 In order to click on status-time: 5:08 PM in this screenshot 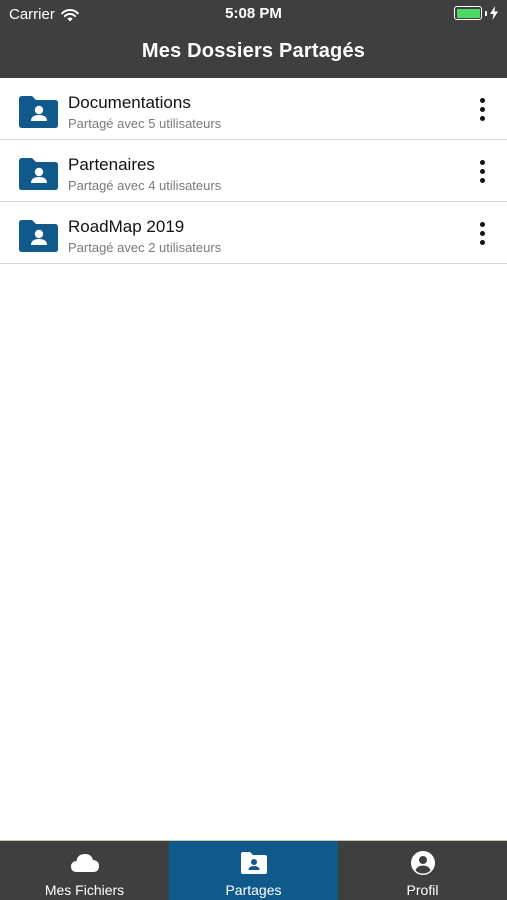, I will do `click(253, 13)`.